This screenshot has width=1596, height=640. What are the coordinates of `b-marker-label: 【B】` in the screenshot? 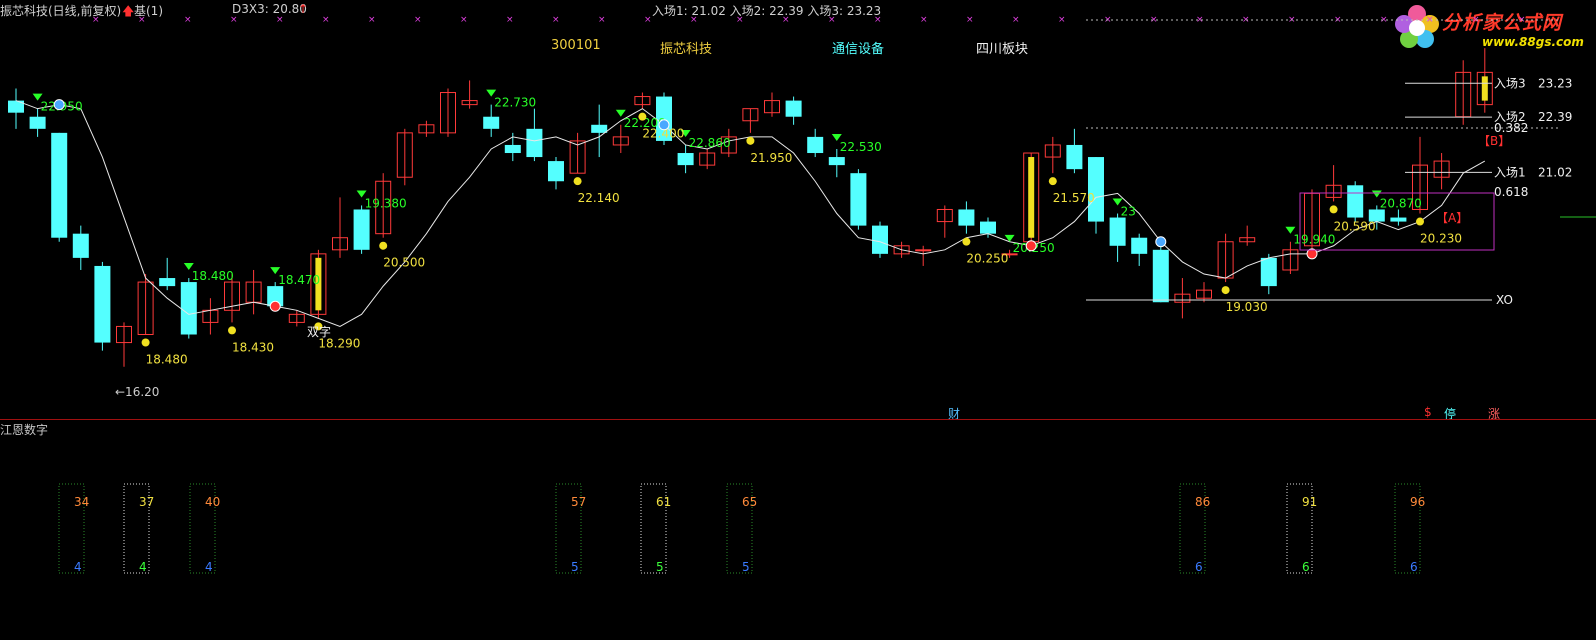 It's located at (1494, 141).